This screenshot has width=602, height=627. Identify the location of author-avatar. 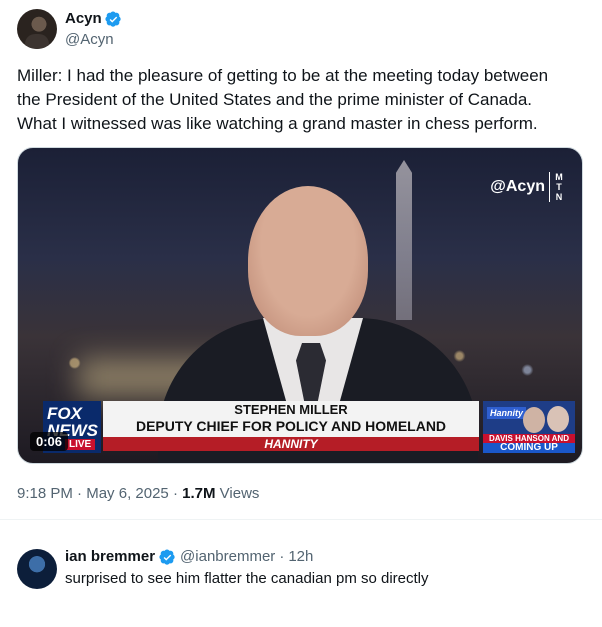
(37, 29).